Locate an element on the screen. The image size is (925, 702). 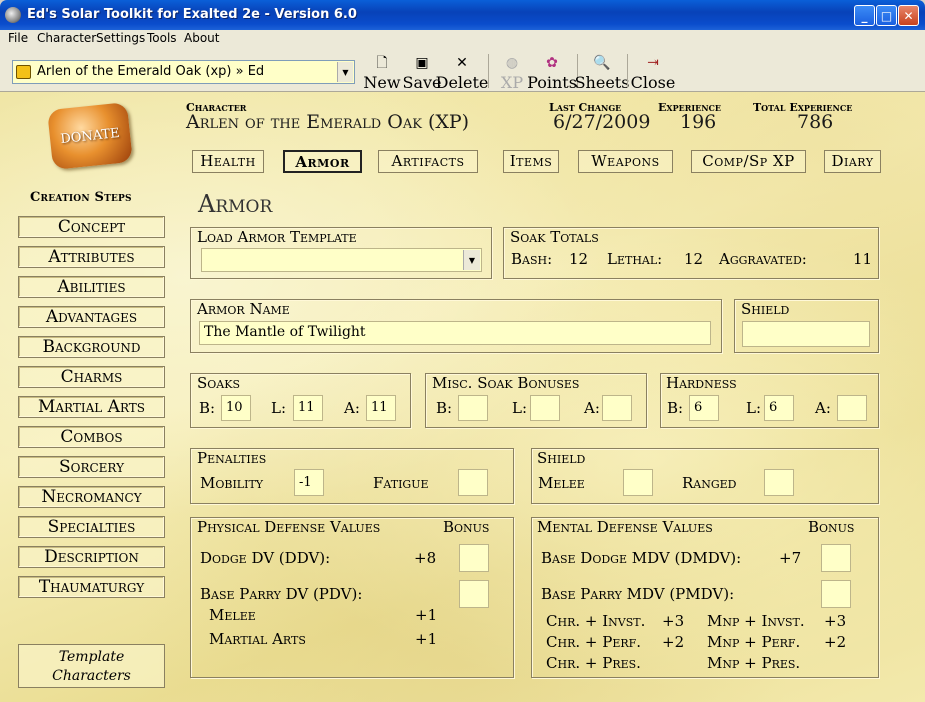
tab-weapons: Weapons is located at coordinates (625, 161).